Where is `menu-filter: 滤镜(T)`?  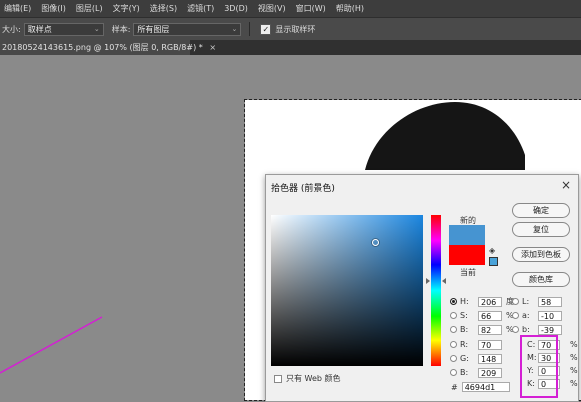
menu-filter: 滤镜(T) is located at coordinates (201, 8).